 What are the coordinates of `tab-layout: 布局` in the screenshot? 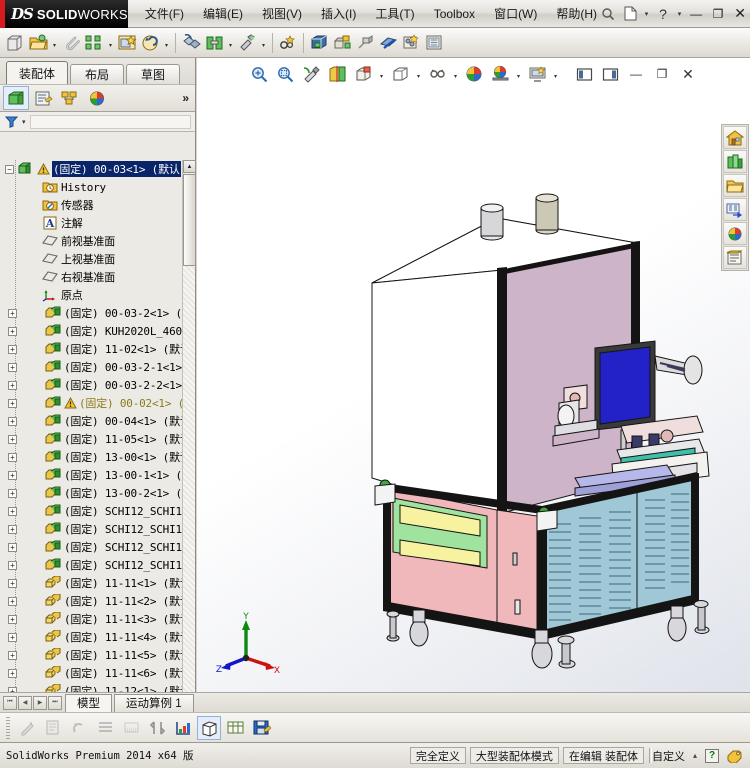 It's located at (97, 74).